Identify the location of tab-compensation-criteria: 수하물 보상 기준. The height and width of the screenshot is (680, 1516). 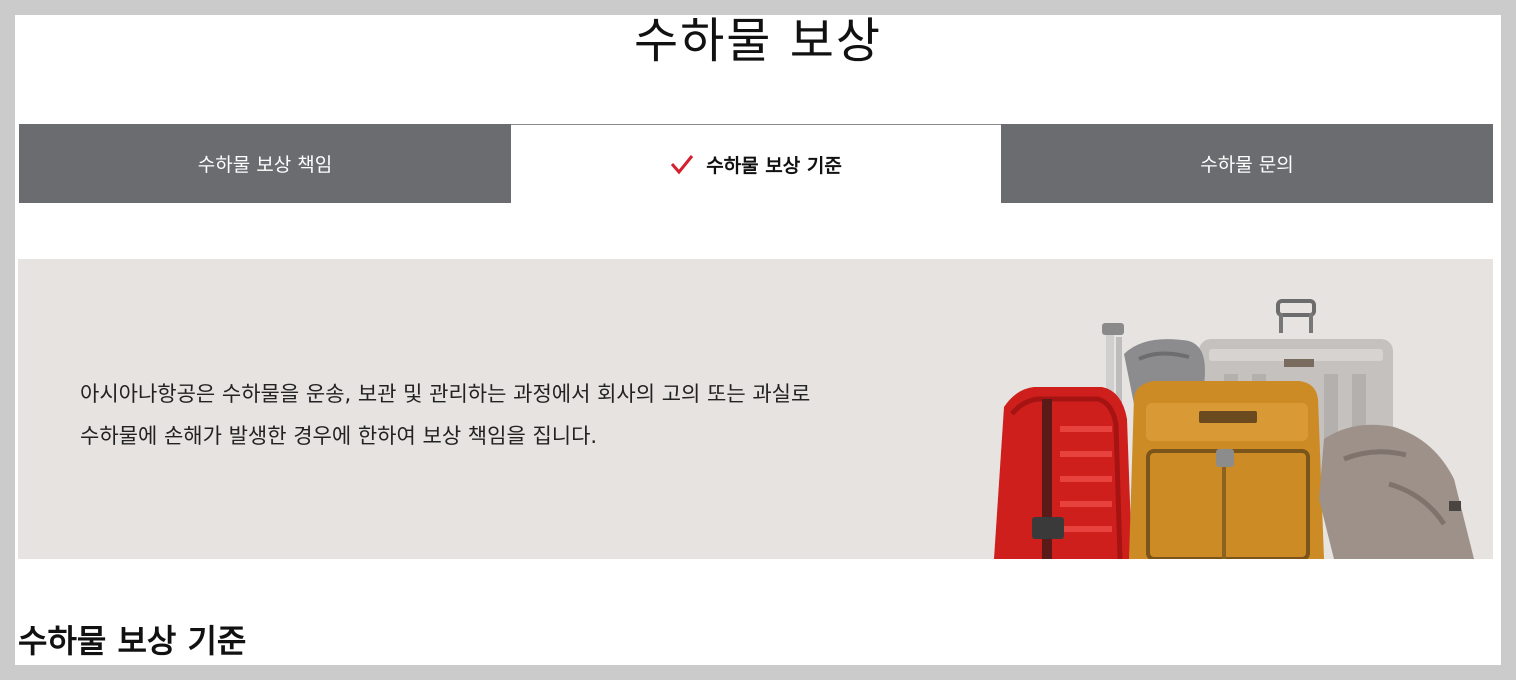
(756, 163).